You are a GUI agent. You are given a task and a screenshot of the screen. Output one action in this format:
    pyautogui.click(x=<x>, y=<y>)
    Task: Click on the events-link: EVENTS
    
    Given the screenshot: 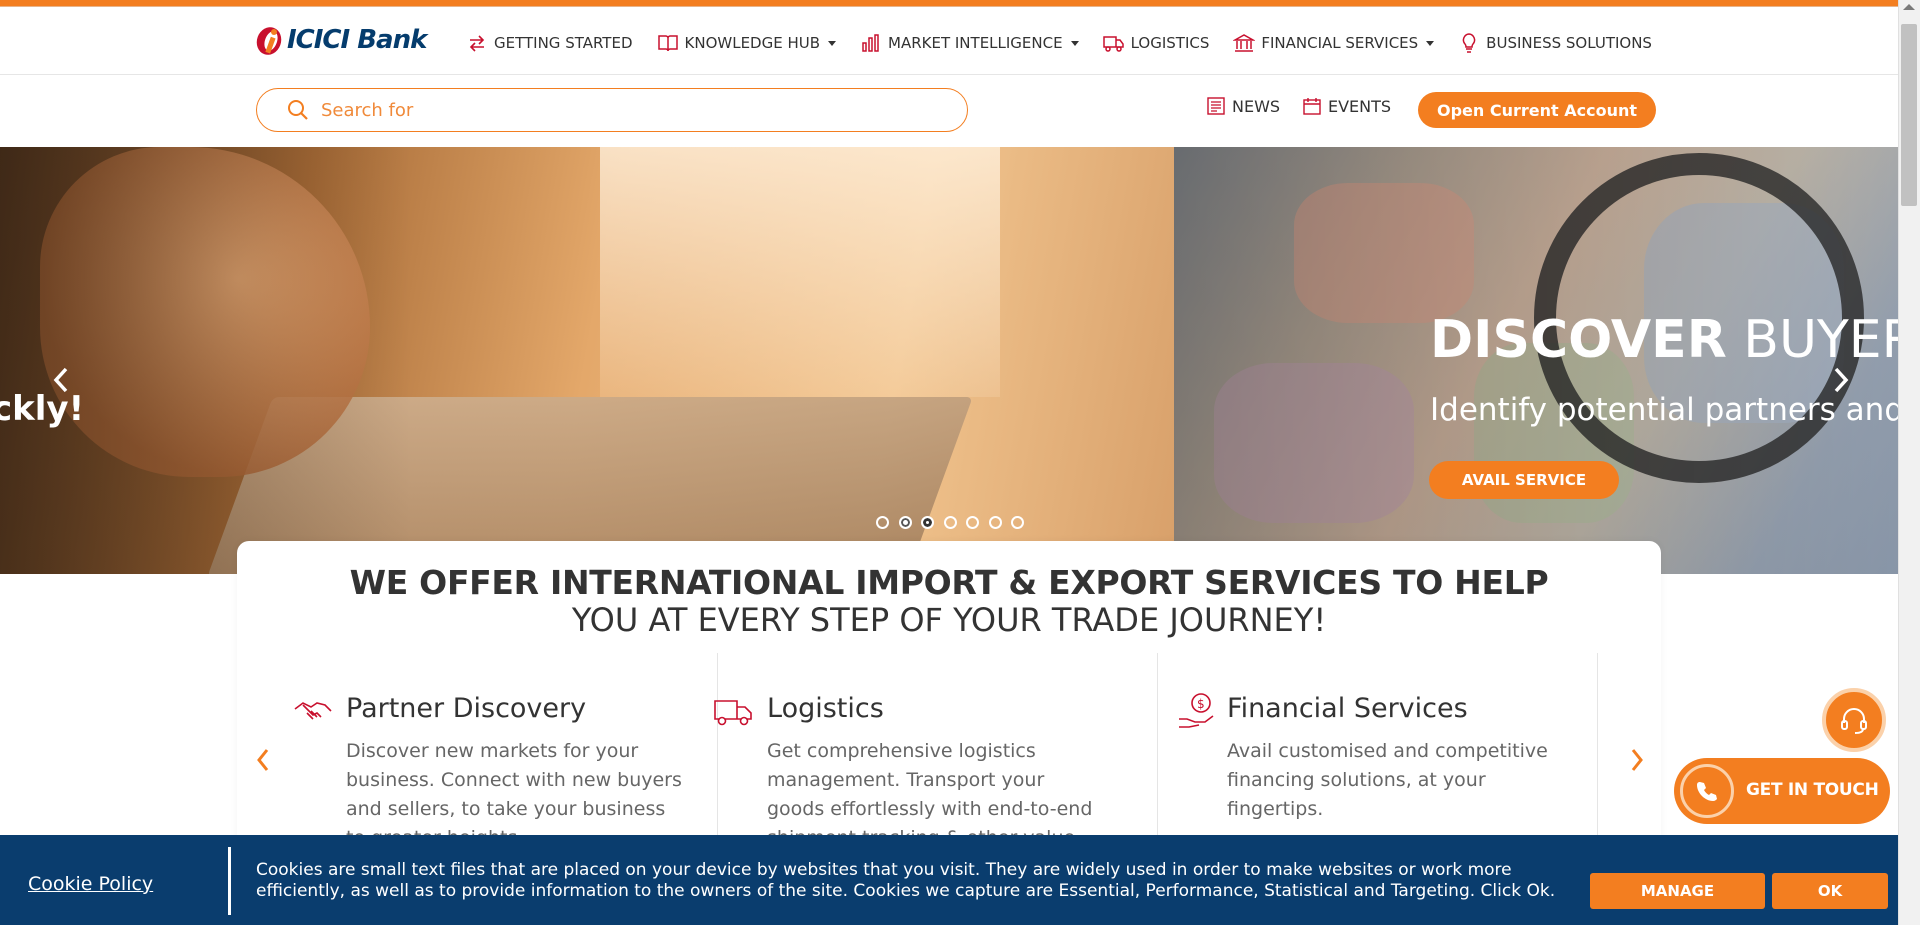 What is the action you would take?
    pyautogui.click(x=1346, y=106)
    